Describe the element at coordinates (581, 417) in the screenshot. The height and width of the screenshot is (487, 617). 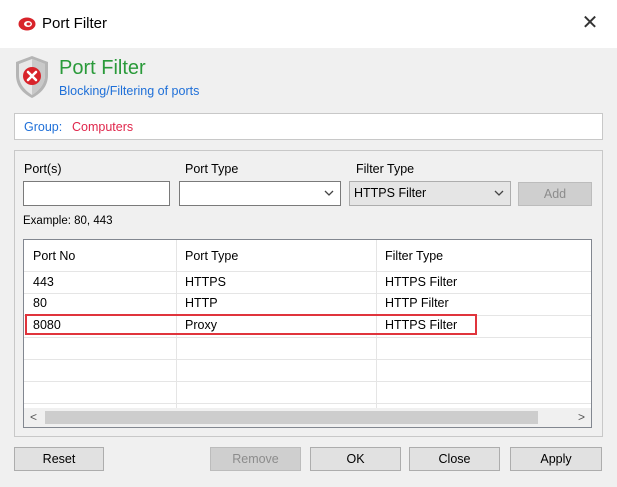
I see `scroll-right-icon: >` at that location.